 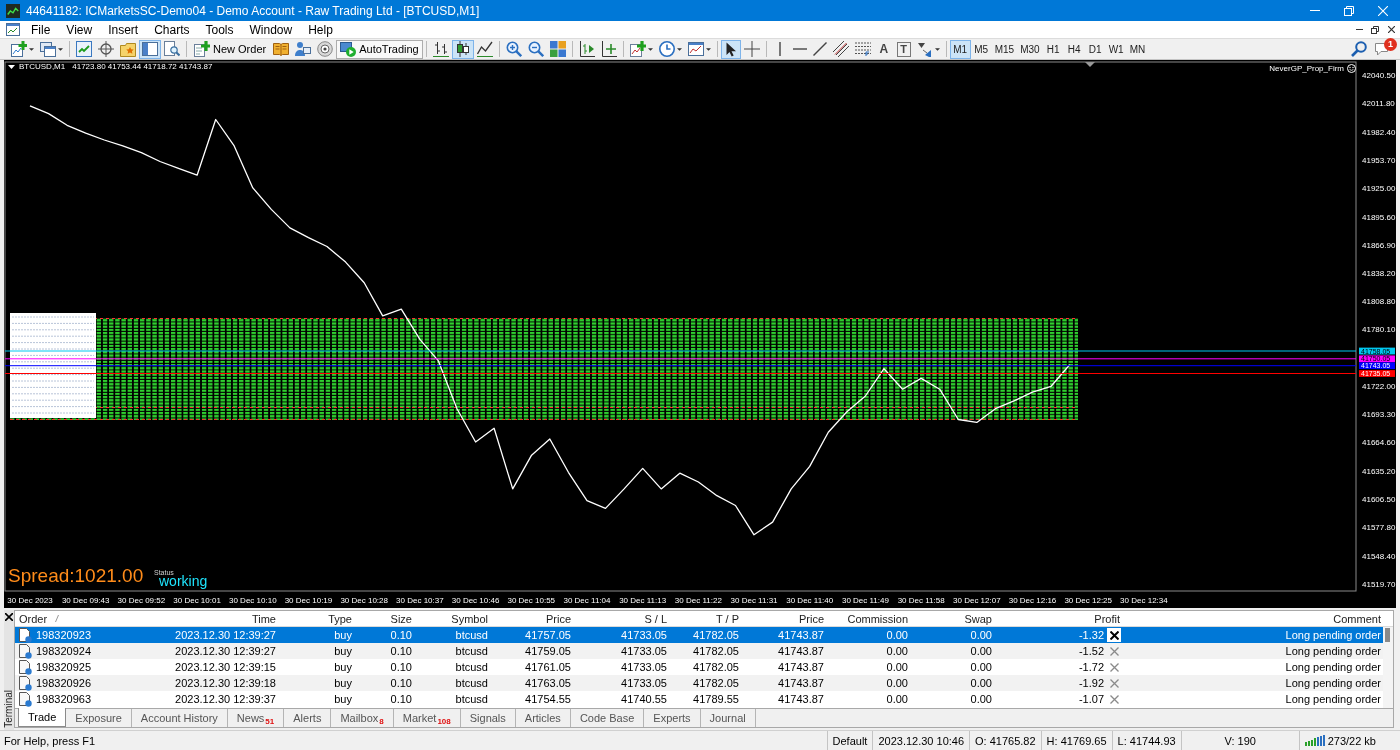 What do you see at coordinates (1379, 75) in the screenshot?
I see `price-axis-label: 42040.50` at bounding box center [1379, 75].